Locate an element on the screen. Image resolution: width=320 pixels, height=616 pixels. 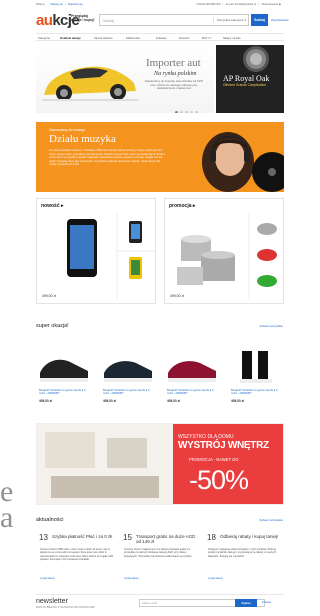
nav-item-collections: Kolekcje is located at coordinates (161, 38).